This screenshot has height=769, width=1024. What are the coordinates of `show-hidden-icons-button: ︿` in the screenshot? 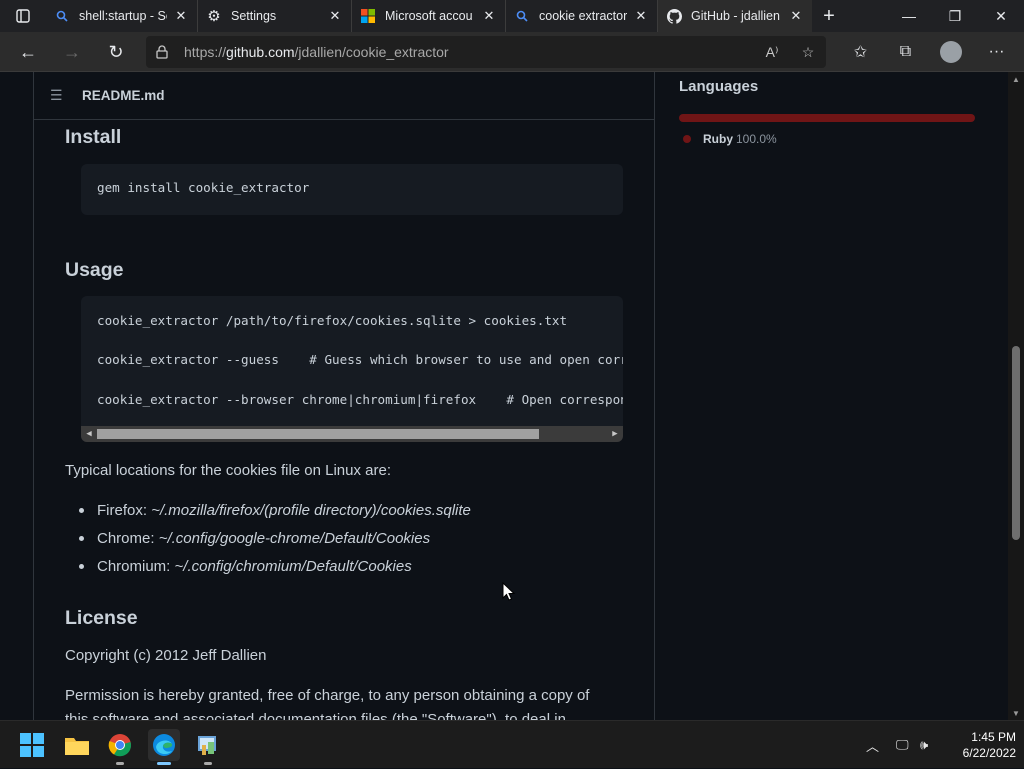 It's located at (872, 745).